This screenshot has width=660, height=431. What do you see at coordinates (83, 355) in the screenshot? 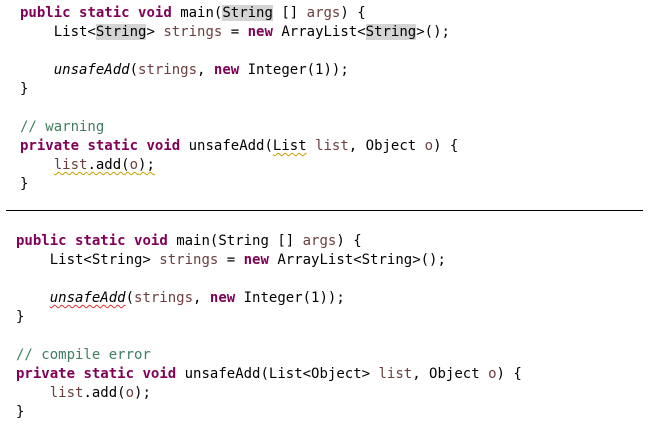
I see `comment-compile-error: // compile error` at bounding box center [83, 355].